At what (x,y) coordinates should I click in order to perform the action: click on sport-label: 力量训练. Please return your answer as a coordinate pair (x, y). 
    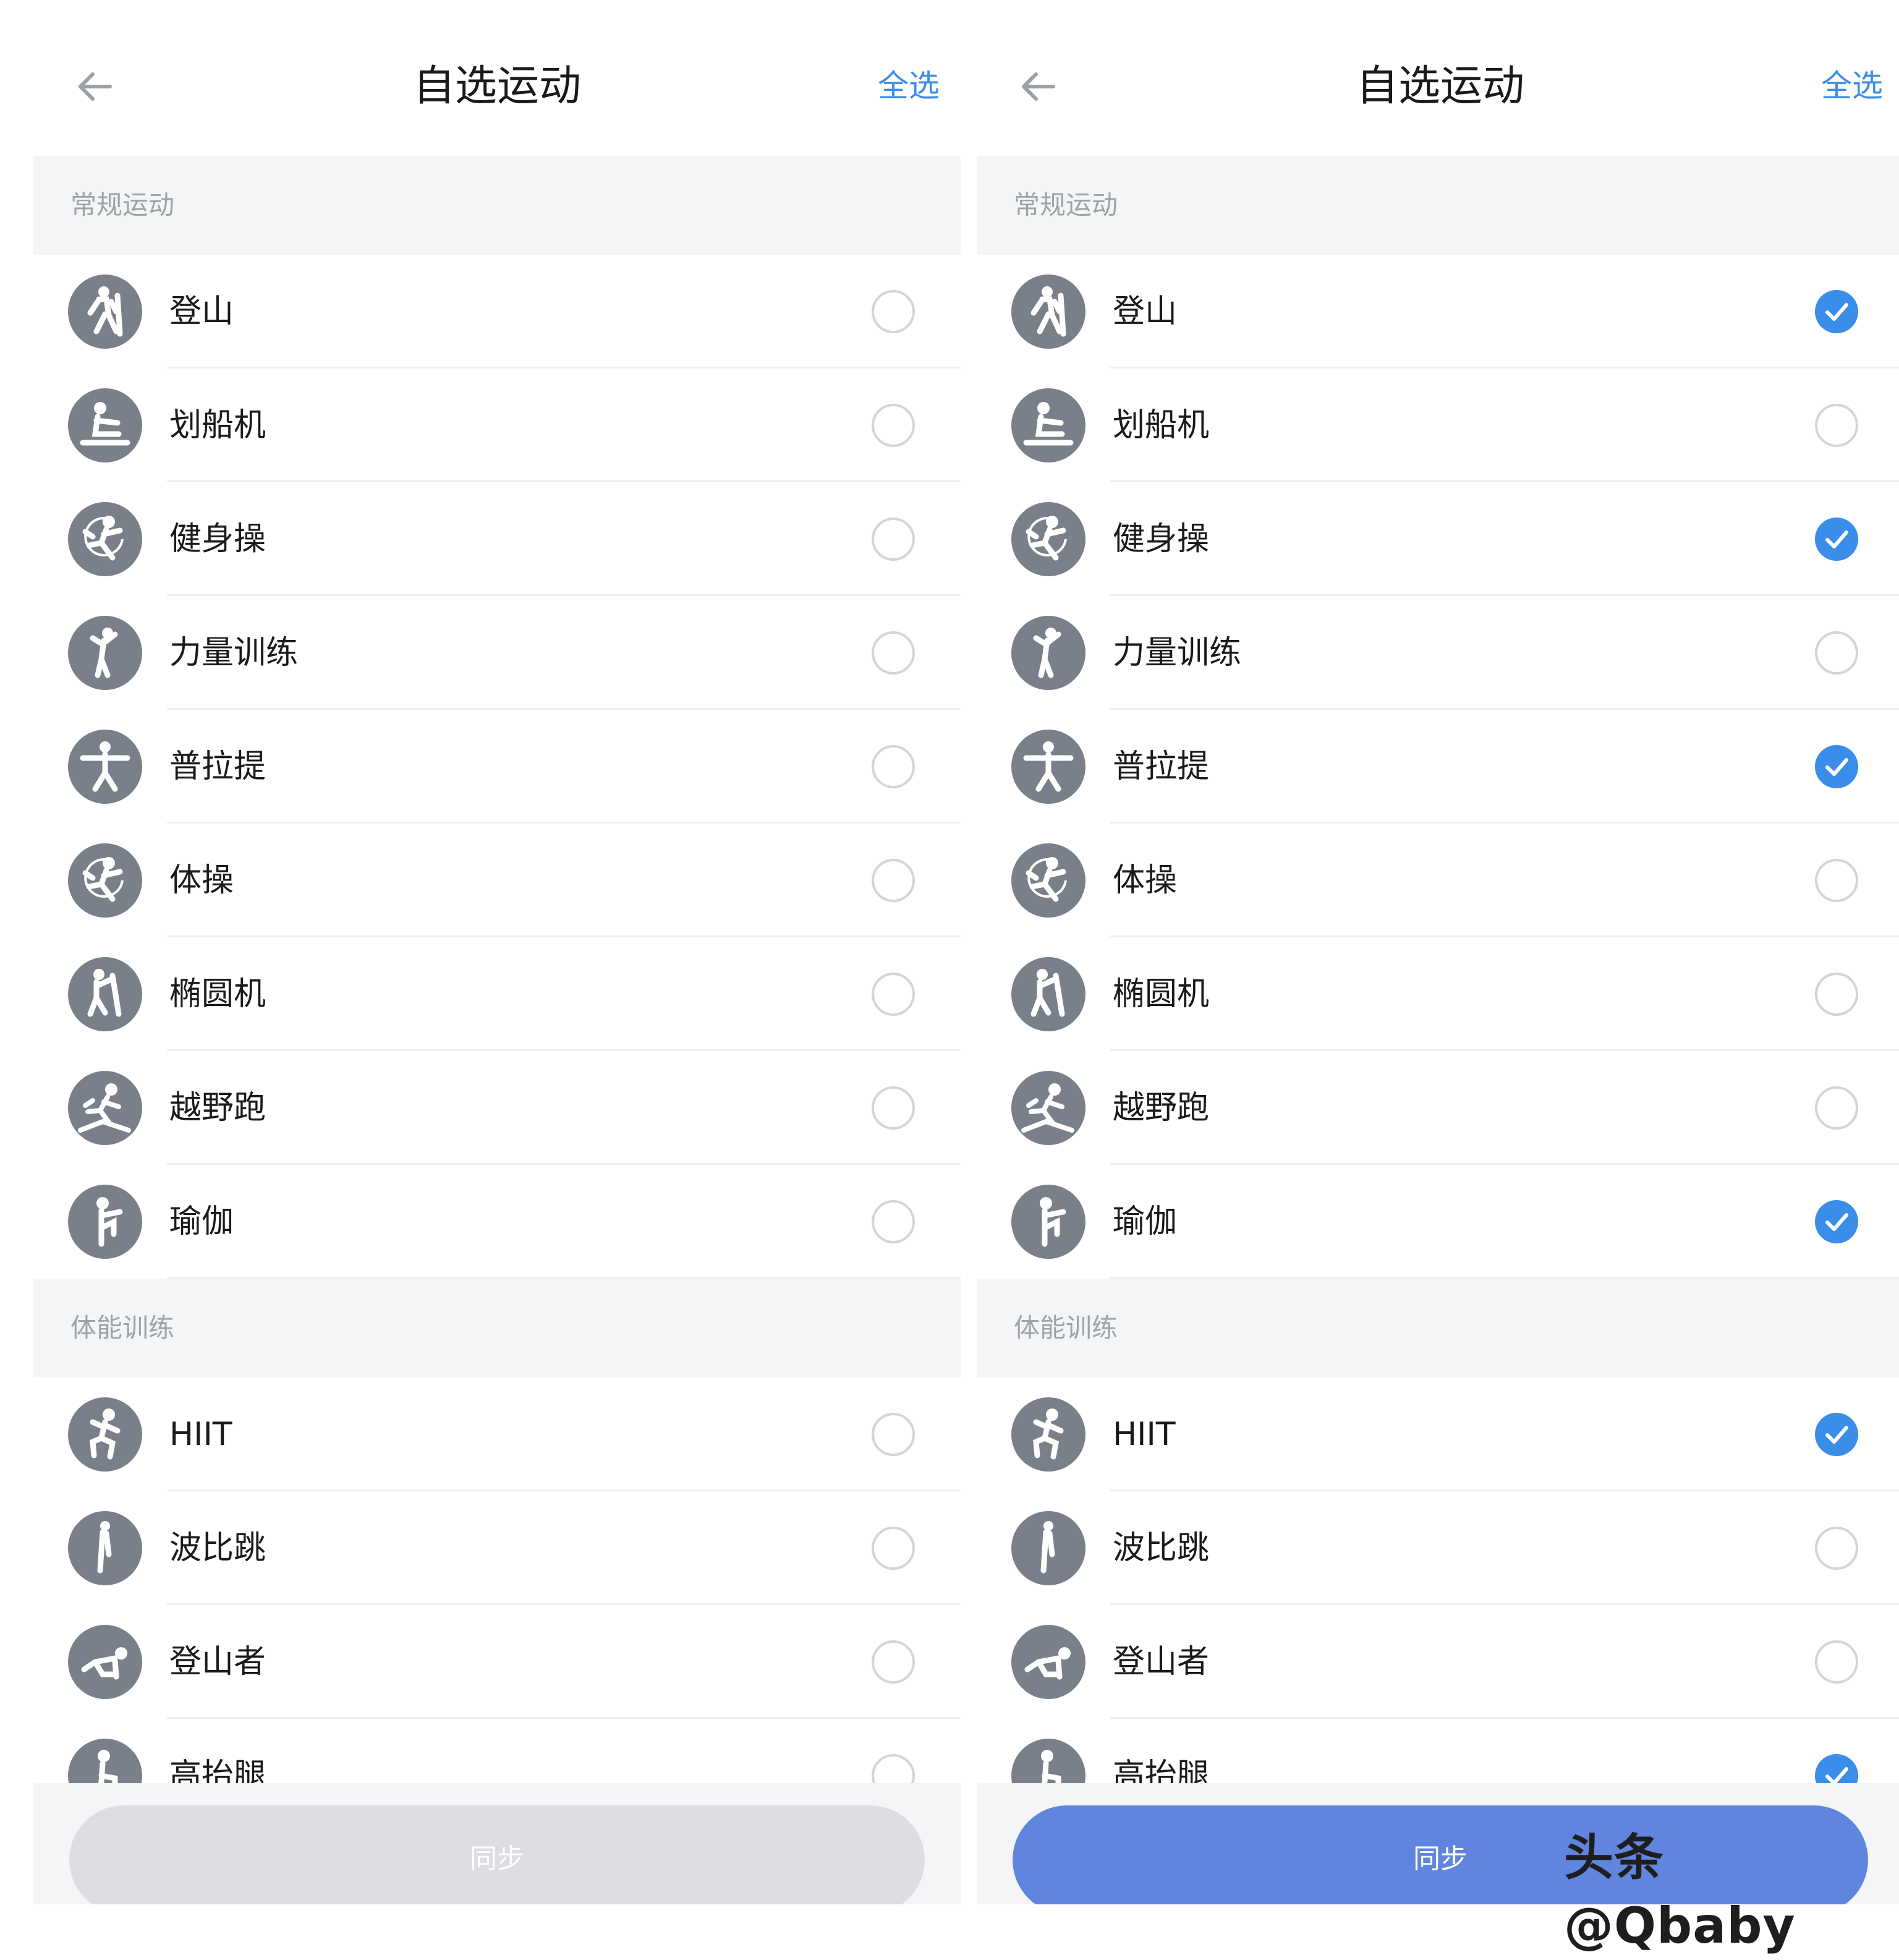
    Looking at the image, I should click on (234, 653).